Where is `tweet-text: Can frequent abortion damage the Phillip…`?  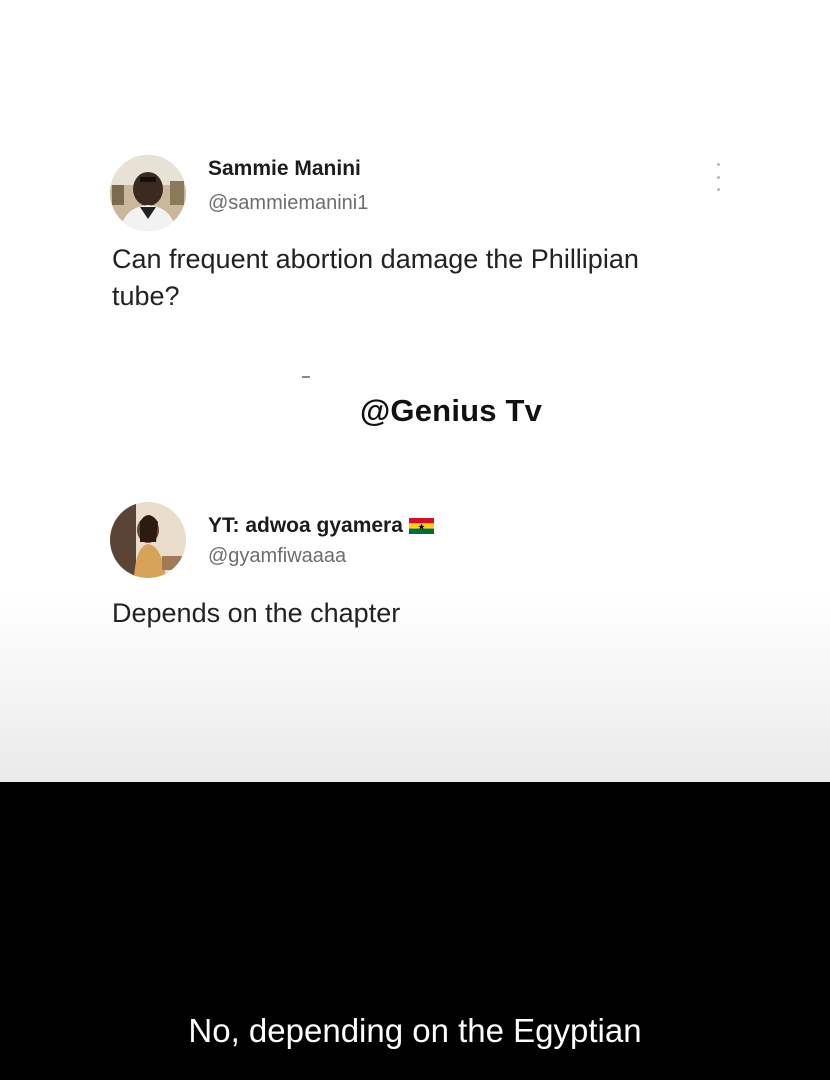
tweet-text: Can frequent abortion damage the Phillip… is located at coordinates (432, 278).